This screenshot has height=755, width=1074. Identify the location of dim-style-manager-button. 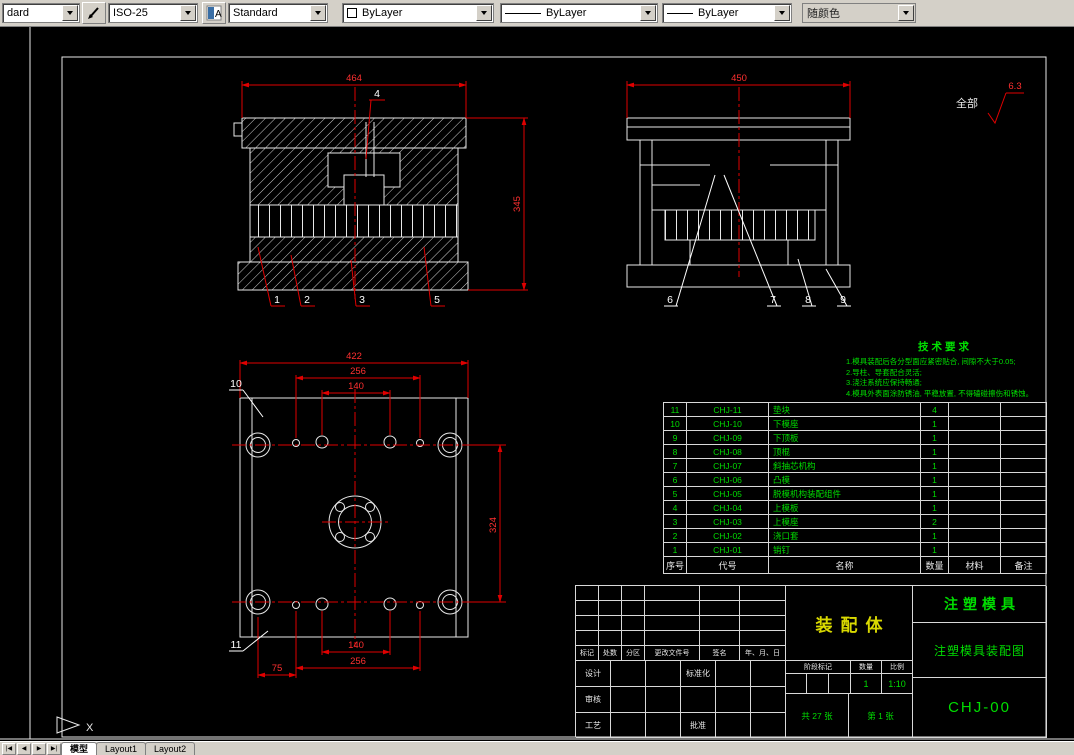
(94, 13).